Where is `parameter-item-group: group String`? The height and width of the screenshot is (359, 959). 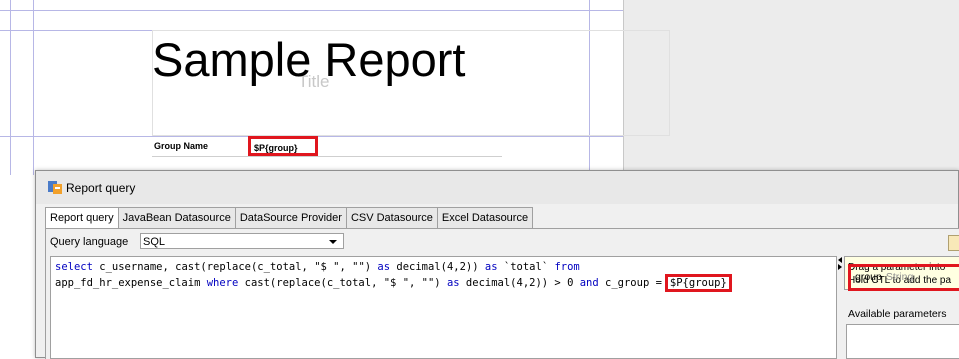
parameter-item-group: group String is located at coordinates (903, 277).